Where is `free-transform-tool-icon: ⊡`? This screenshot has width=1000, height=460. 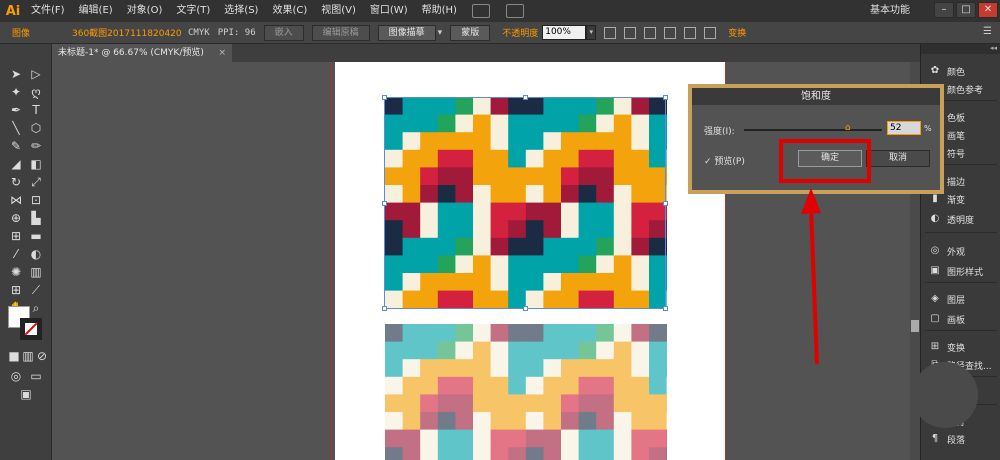
free-transform-tool-icon: ⊡ is located at coordinates (36, 200).